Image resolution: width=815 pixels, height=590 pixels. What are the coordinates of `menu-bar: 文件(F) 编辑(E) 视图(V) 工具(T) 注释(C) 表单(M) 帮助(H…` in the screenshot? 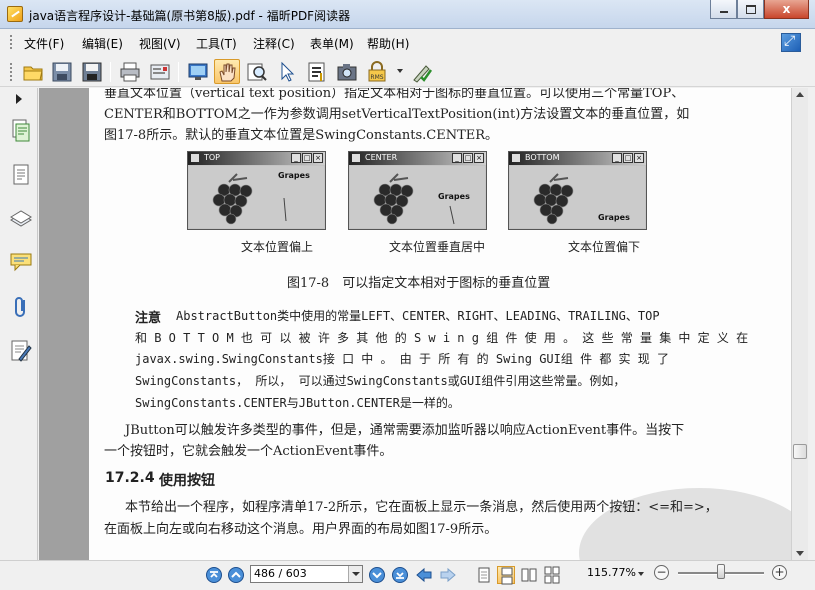 It's located at (407, 42).